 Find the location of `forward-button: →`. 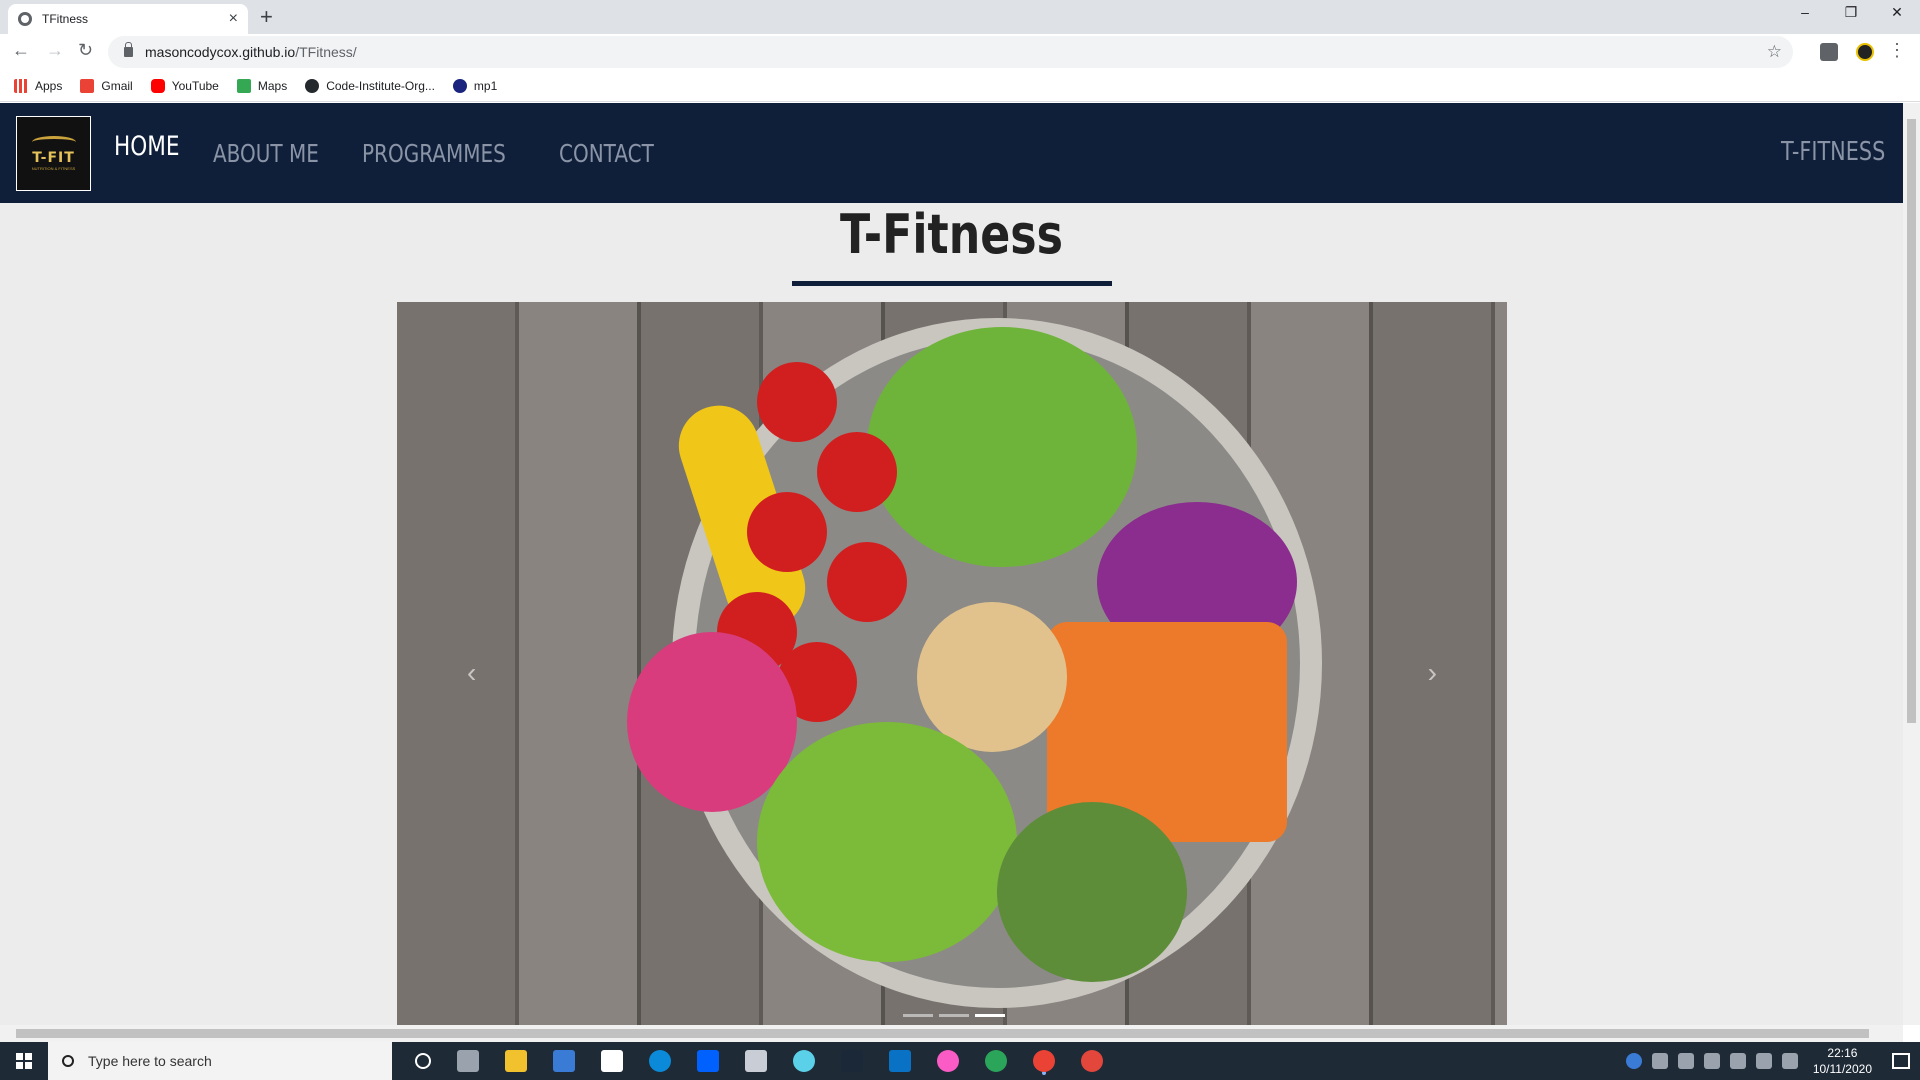

forward-button: → is located at coordinates (55, 50).